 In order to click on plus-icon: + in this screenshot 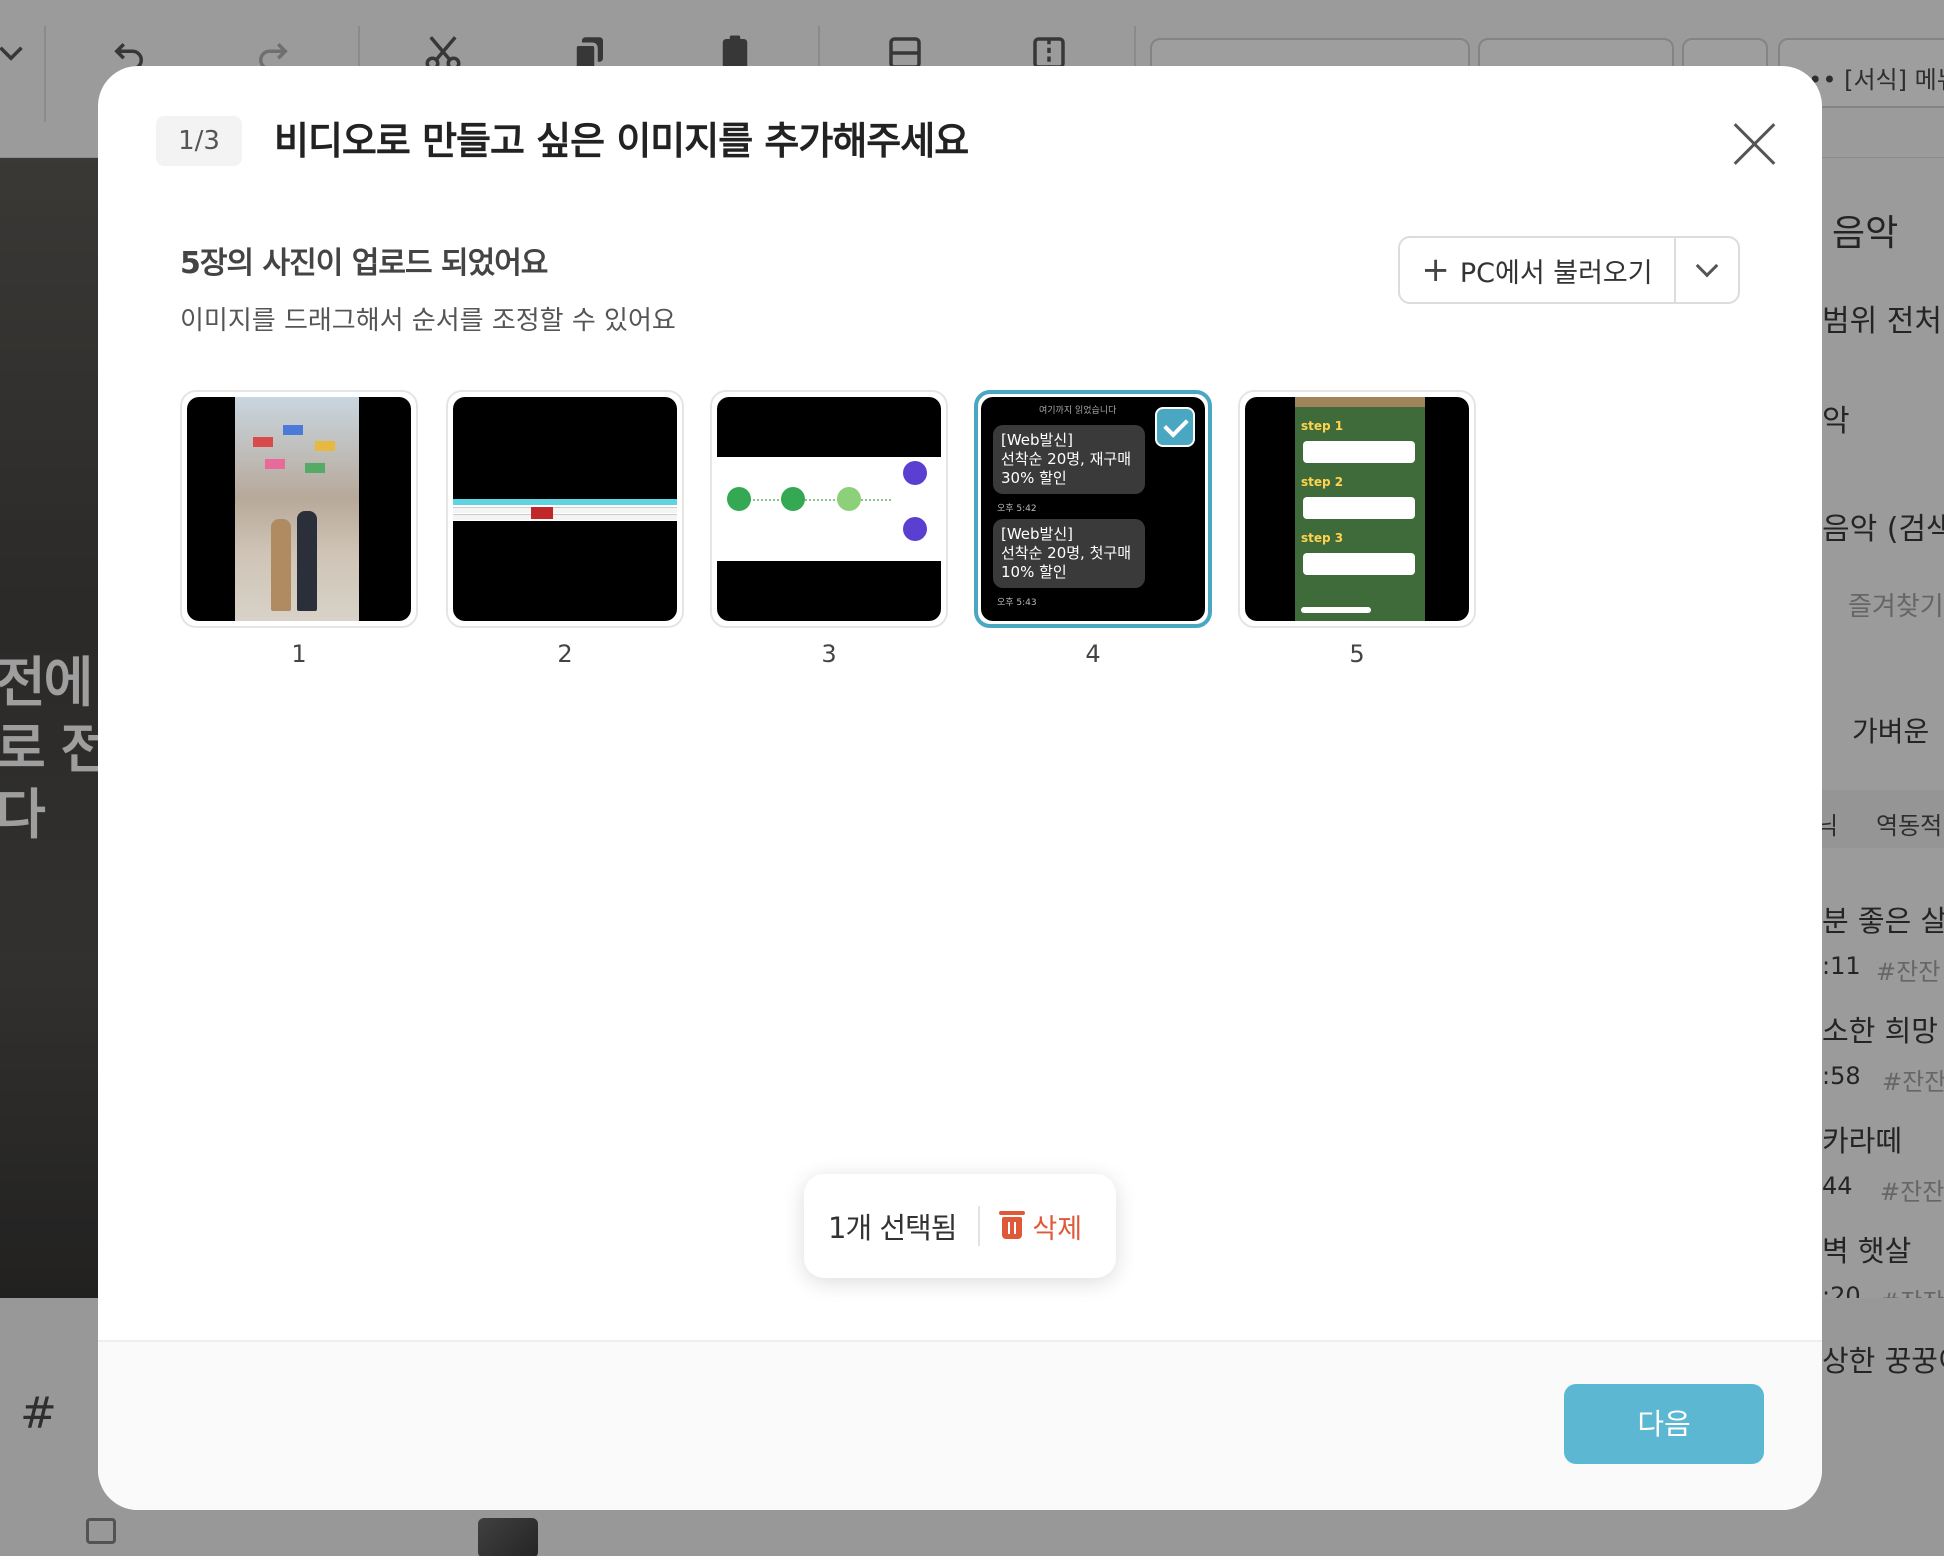, I will do `click(1435, 270)`.